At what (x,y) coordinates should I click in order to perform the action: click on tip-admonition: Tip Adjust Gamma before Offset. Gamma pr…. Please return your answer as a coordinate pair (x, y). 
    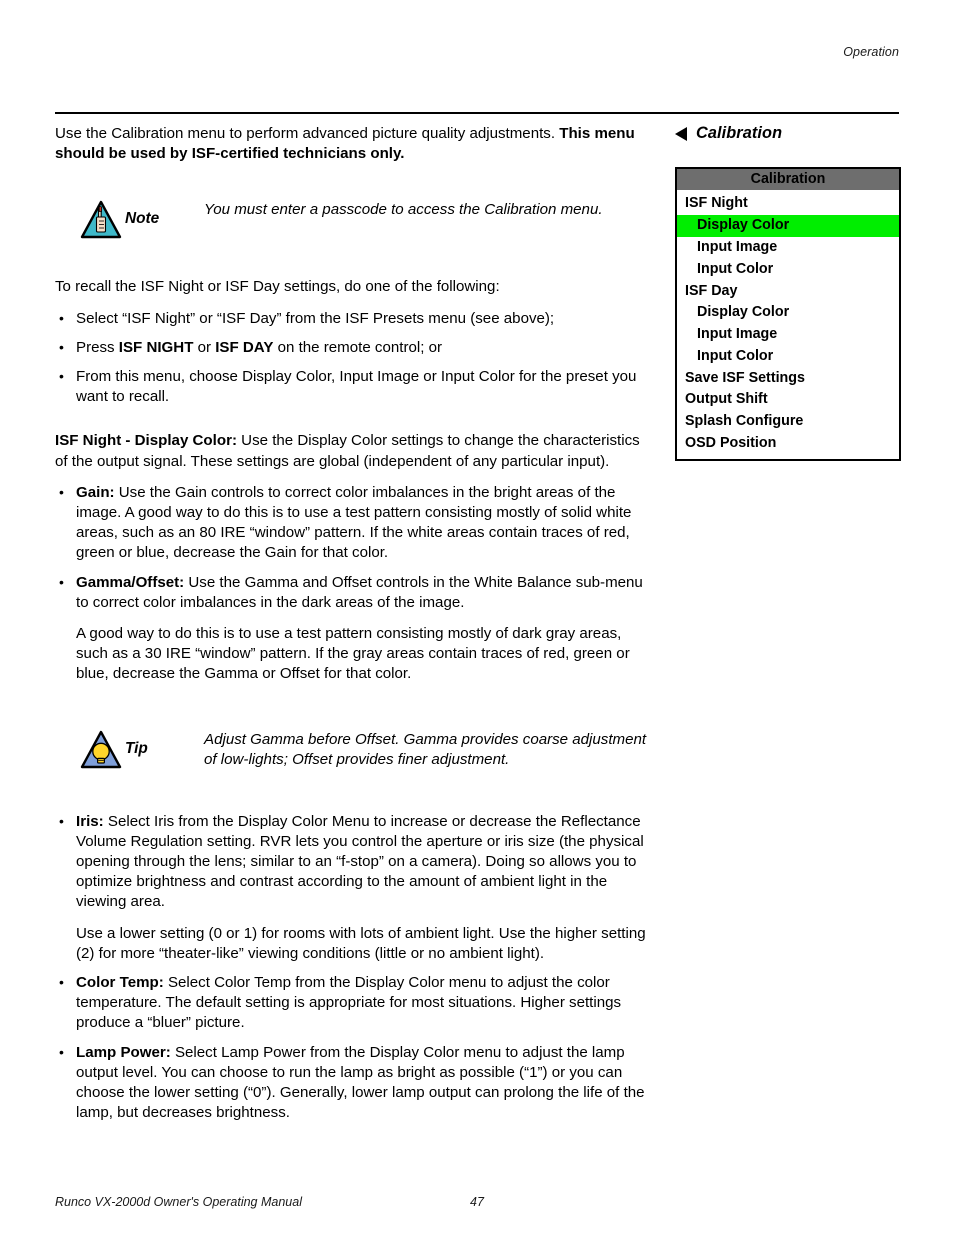
    Looking at the image, I should click on (353, 753).